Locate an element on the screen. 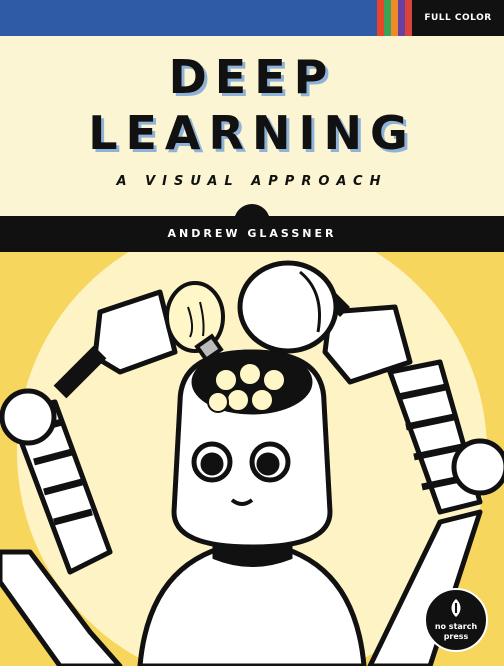 The height and width of the screenshot is (666, 504). stripe-red is located at coordinates (380, 18).